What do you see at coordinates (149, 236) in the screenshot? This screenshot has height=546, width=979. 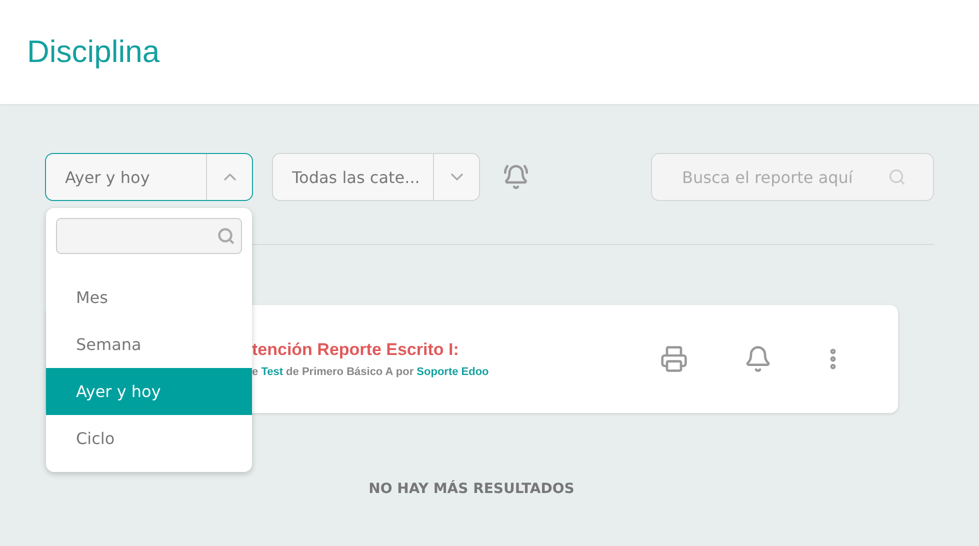 I see `menu-search-field` at bounding box center [149, 236].